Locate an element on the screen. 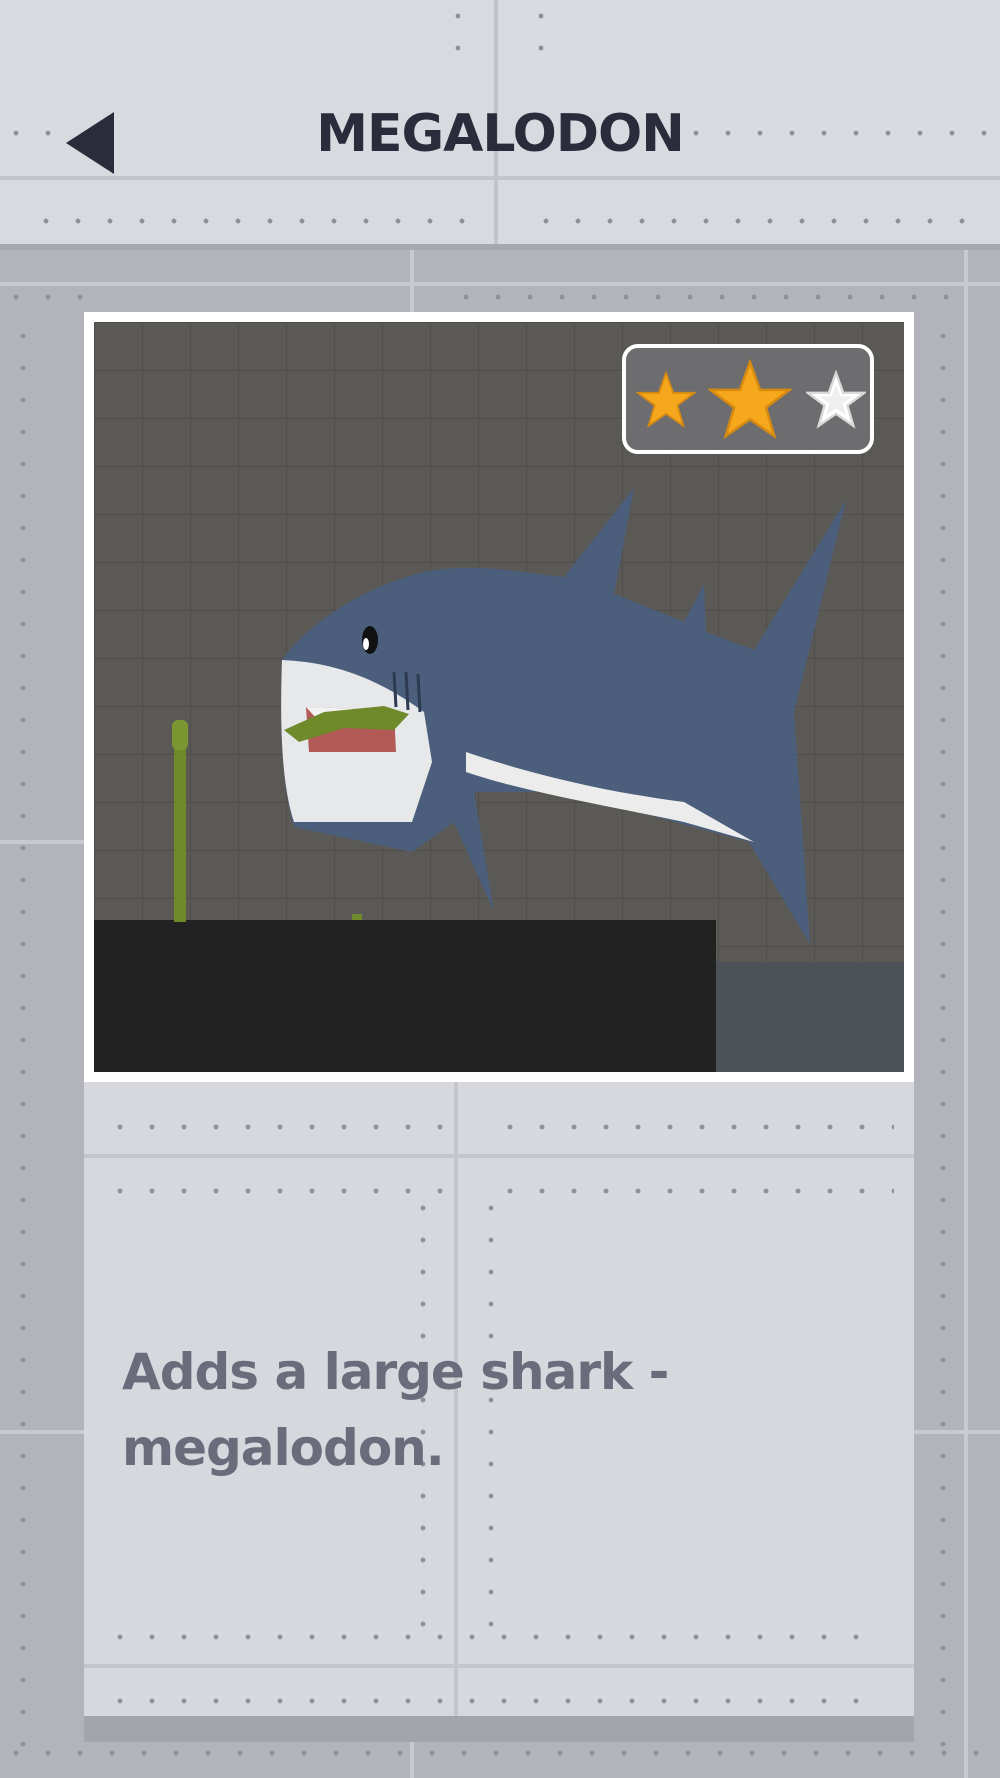  page-title: MEGALODON is located at coordinates (500, 134).